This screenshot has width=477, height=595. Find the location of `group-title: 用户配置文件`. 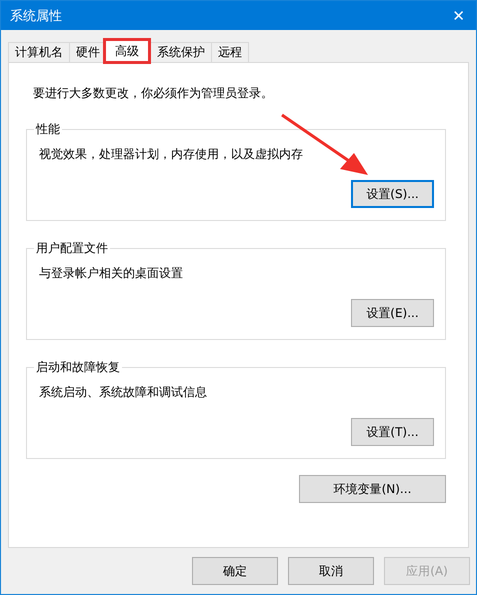

group-title: 用户配置文件 is located at coordinates (72, 248).